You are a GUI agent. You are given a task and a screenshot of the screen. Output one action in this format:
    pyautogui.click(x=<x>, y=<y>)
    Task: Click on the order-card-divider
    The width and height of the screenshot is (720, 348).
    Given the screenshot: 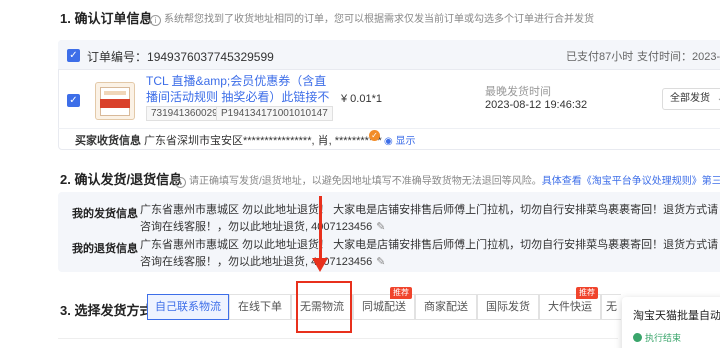 What is the action you would take?
    pyautogui.click(x=389, y=128)
    